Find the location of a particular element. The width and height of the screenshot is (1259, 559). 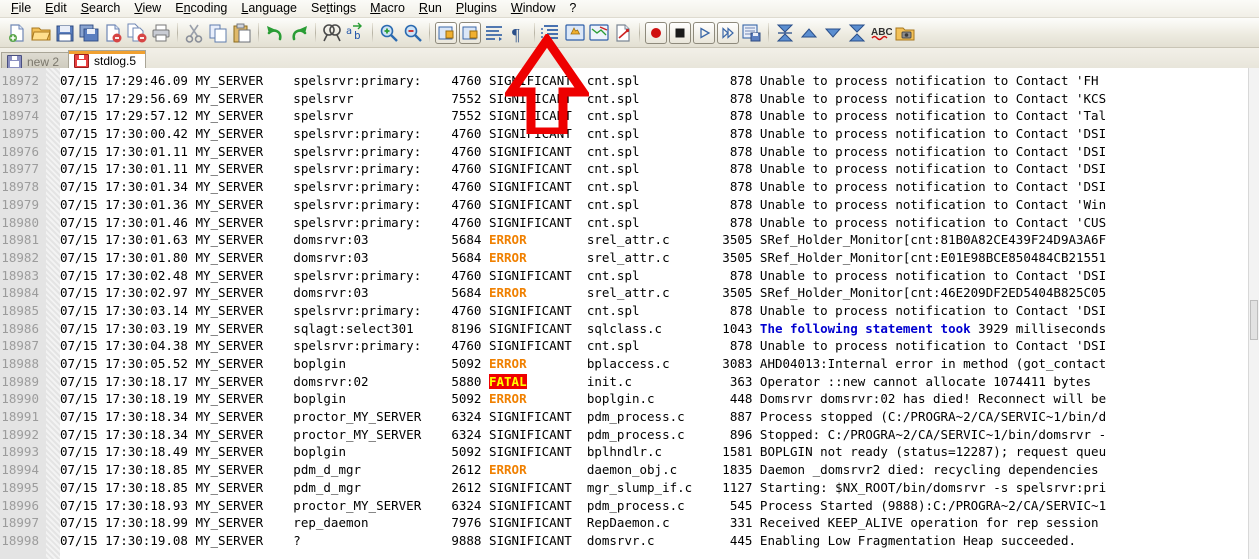

play-macro-icon is located at coordinates (704, 32).